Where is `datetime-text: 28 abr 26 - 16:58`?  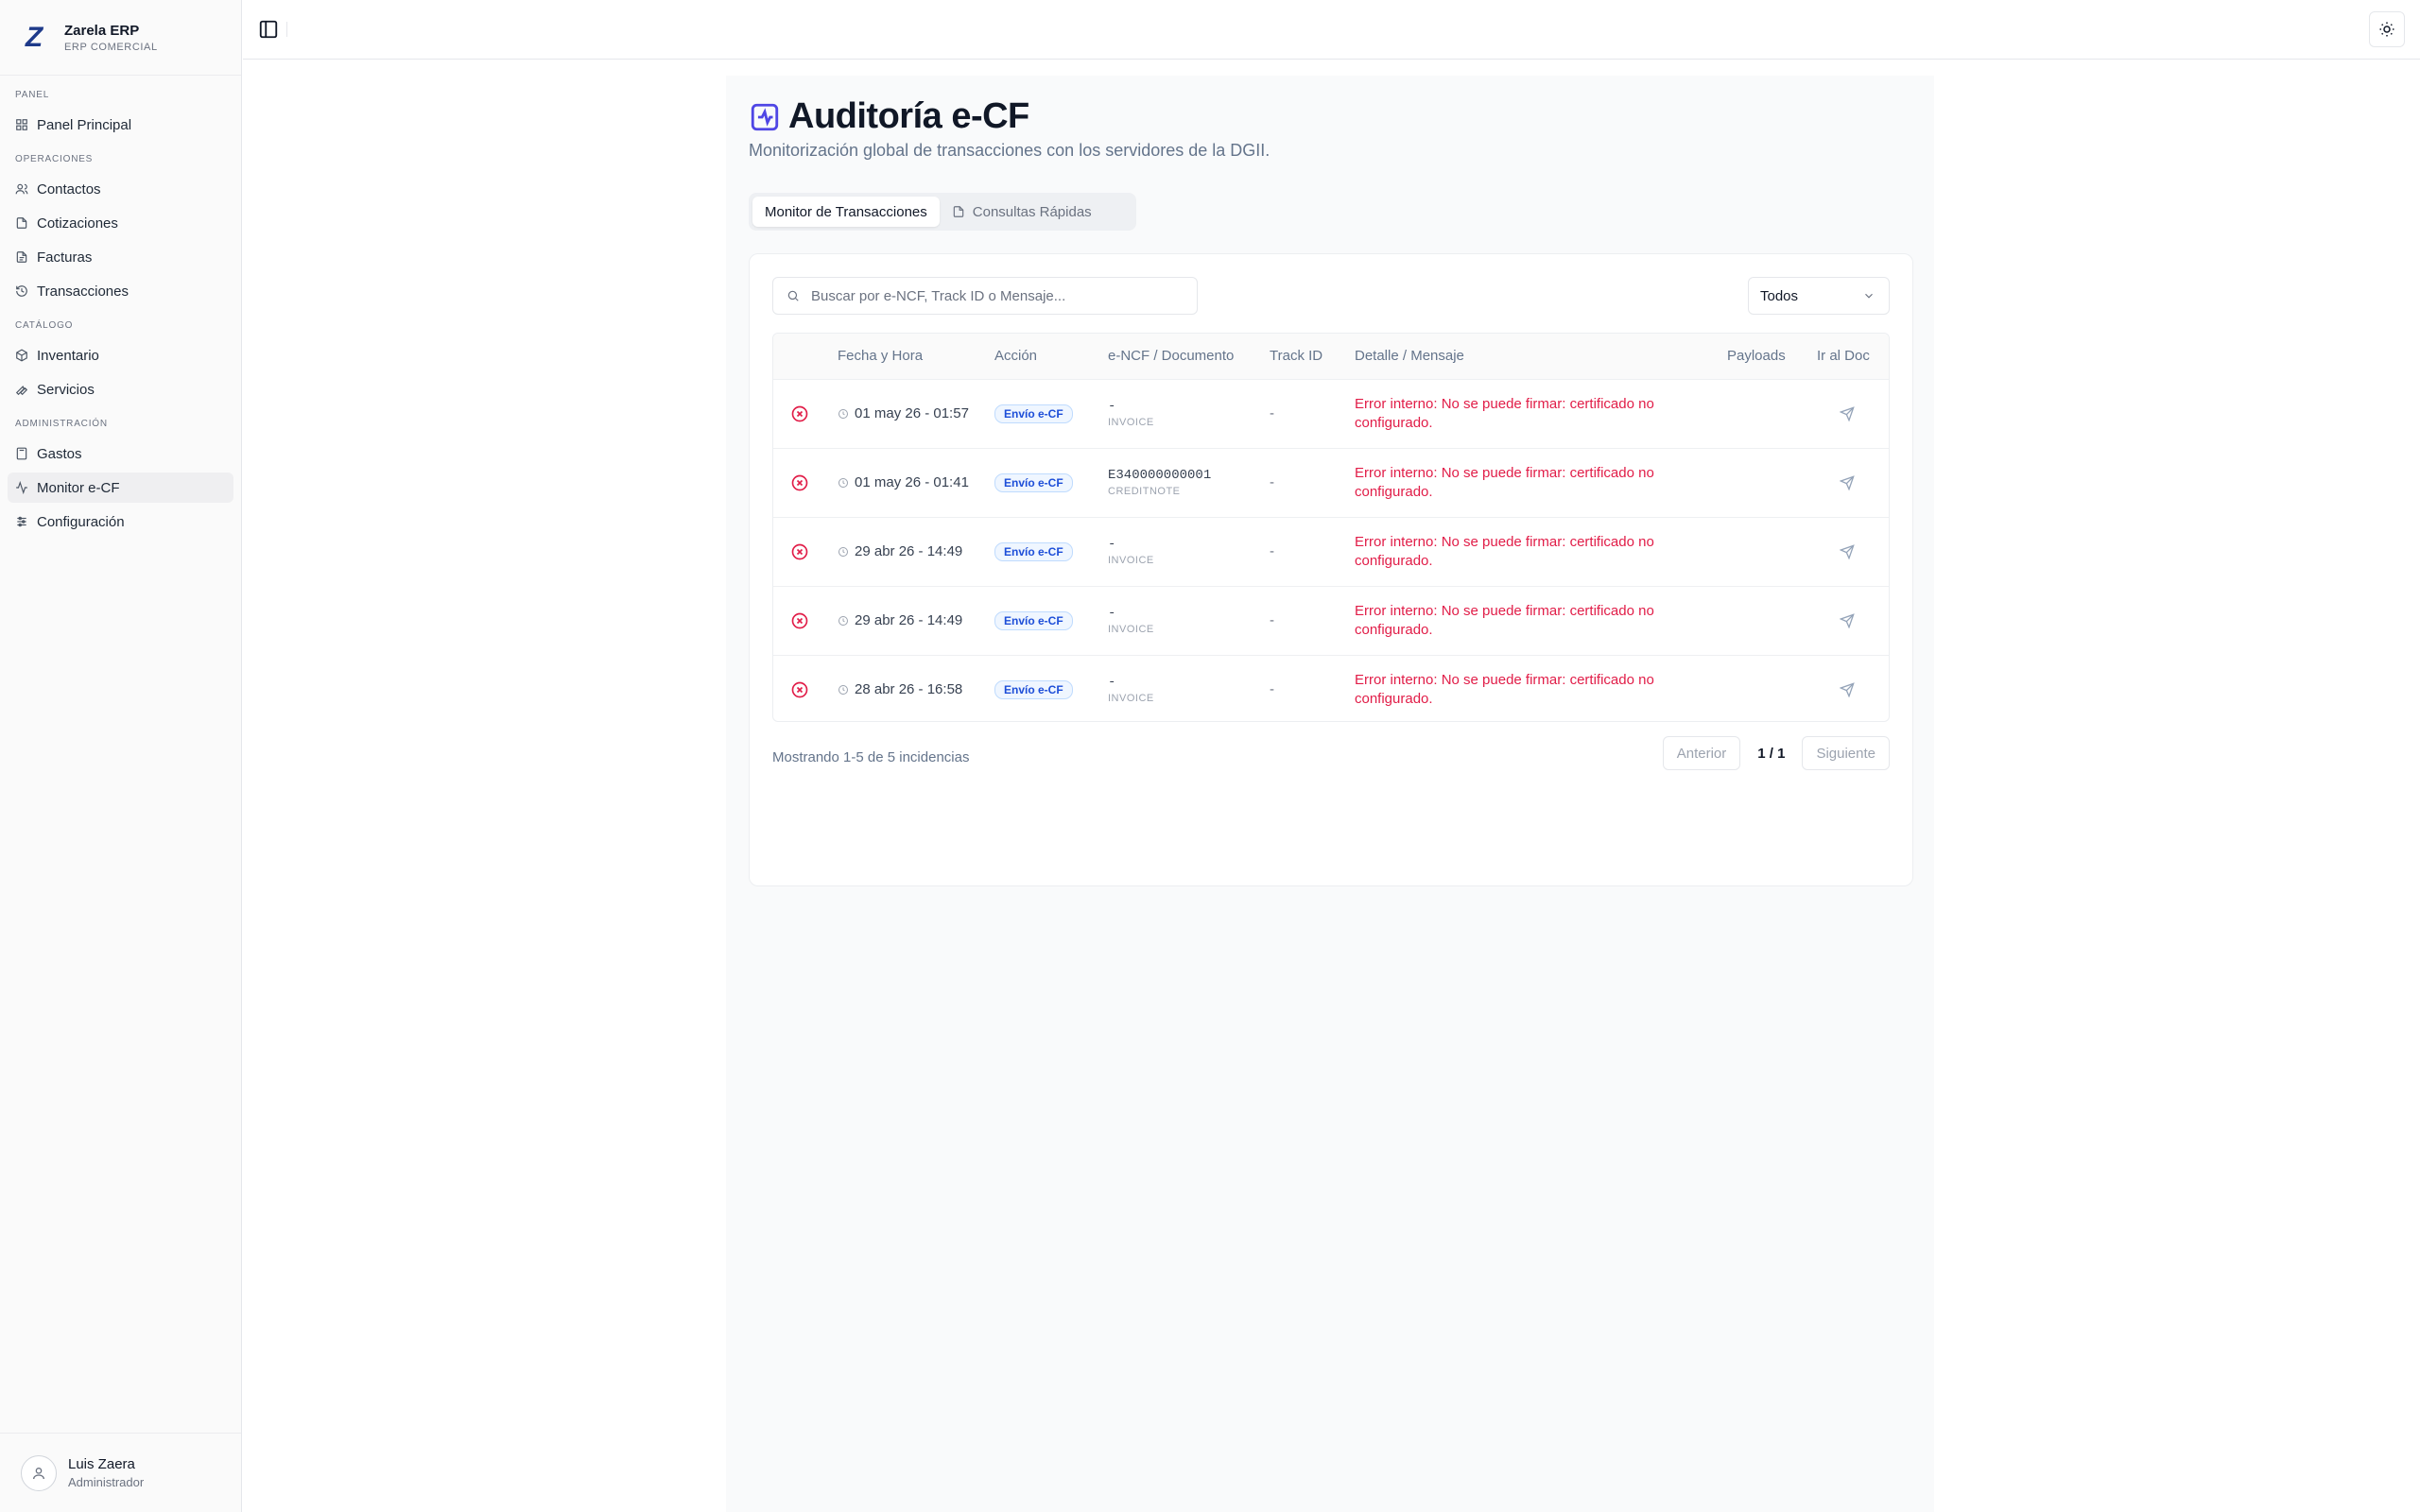
datetime-text: 28 abr 26 - 16:58 is located at coordinates (909, 689).